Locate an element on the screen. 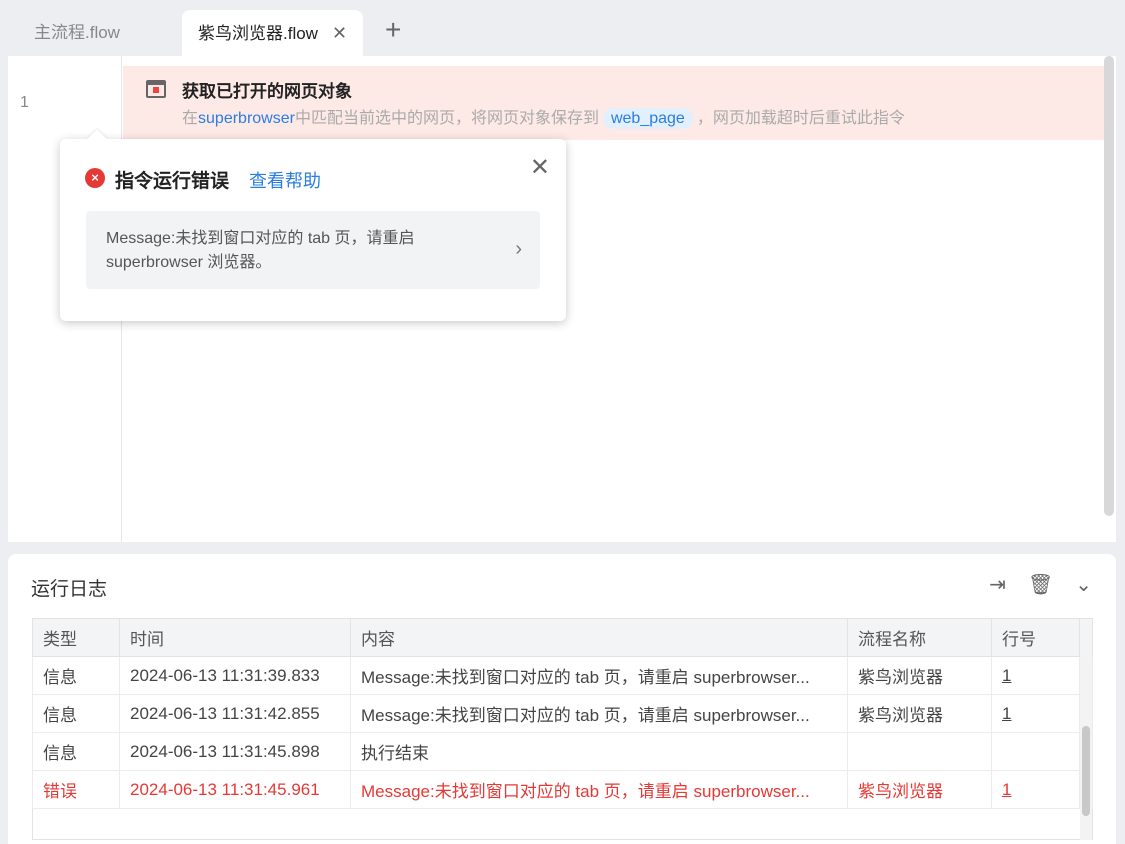  line-number: 1 is located at coordinates (24, 102).